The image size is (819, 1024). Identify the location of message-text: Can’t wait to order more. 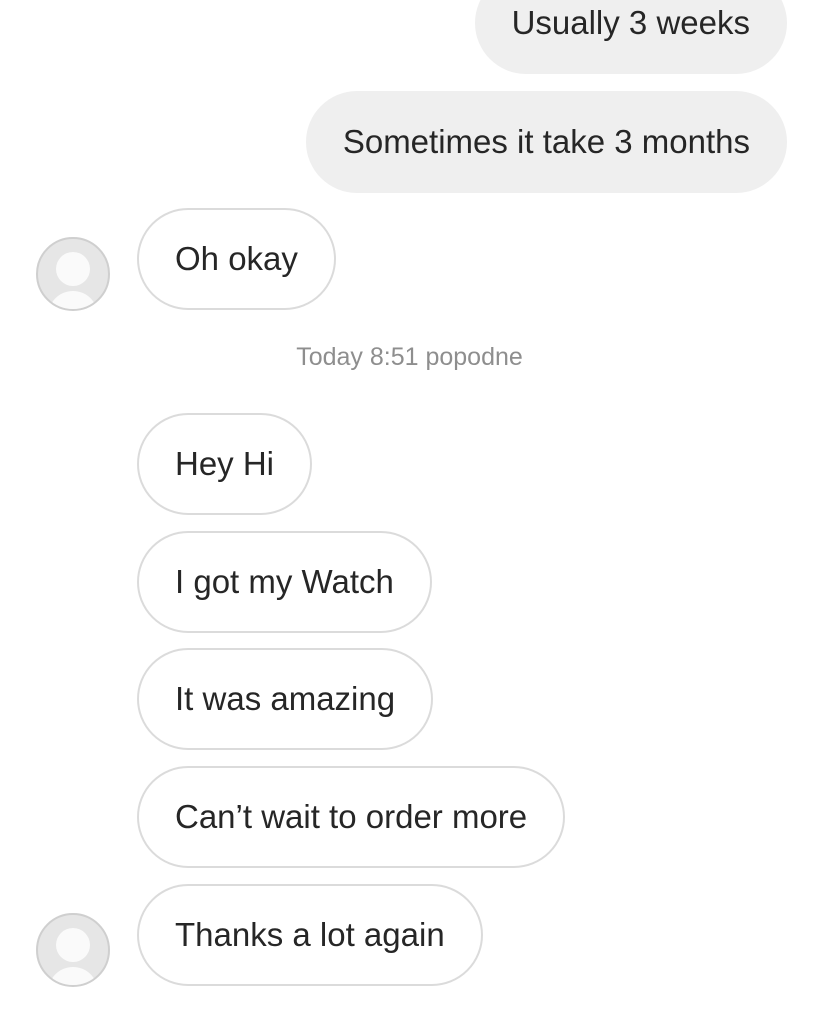
(351, 816).